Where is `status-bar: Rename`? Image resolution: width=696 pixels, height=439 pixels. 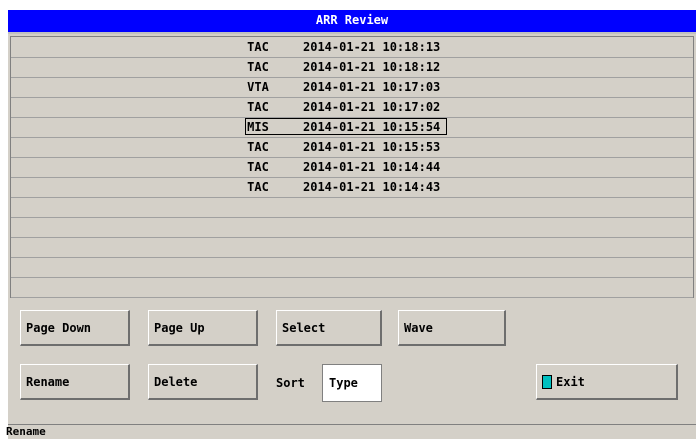
status-bar: Rename is located at coordinates (351, 431).